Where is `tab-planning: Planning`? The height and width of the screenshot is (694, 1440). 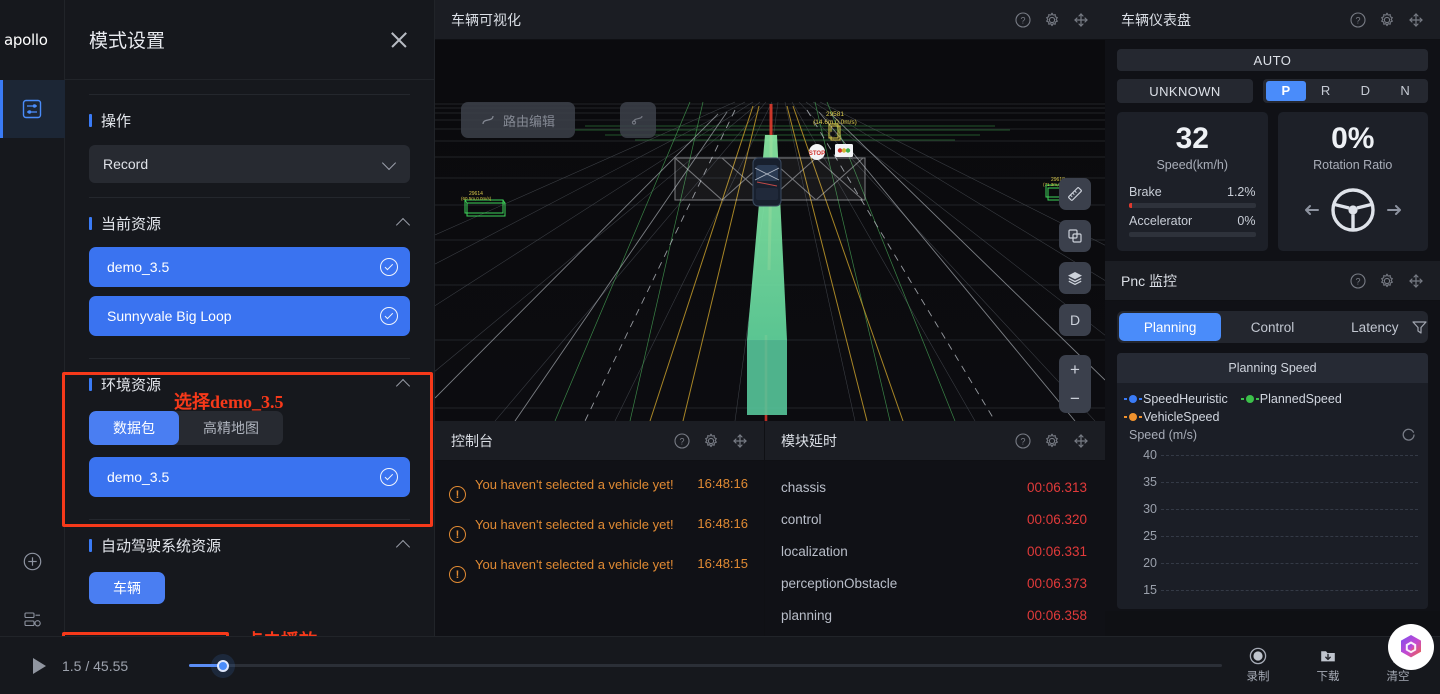
tab-planning: Planning is located at coordinates (1170, 327).